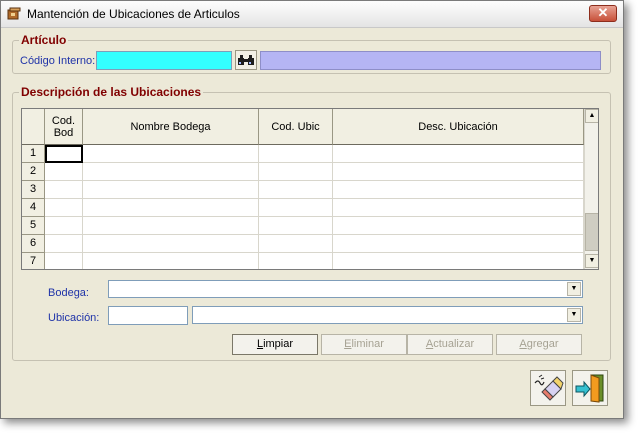 The image size is (638, 433). What do you see at coordinates (33, 127) in the screenshot?
I see `grid-corner-header` at bounding box center [33, 127].